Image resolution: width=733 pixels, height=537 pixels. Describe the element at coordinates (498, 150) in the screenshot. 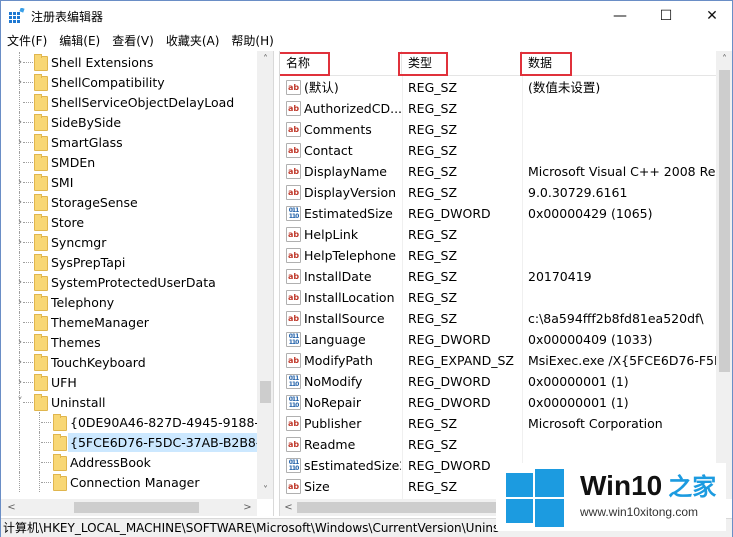

I see `value-row: ab Contact REG_SZ` at that location.